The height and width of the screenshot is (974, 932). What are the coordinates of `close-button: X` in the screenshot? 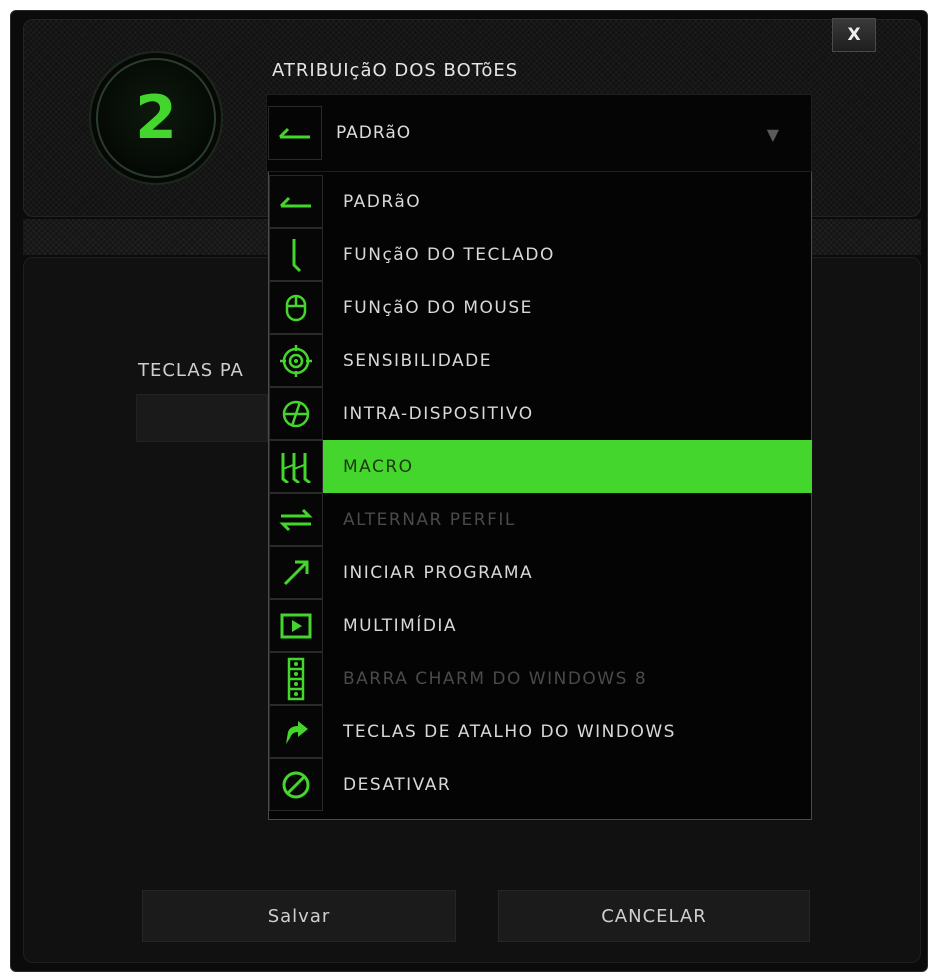 It's located at (854, 35).